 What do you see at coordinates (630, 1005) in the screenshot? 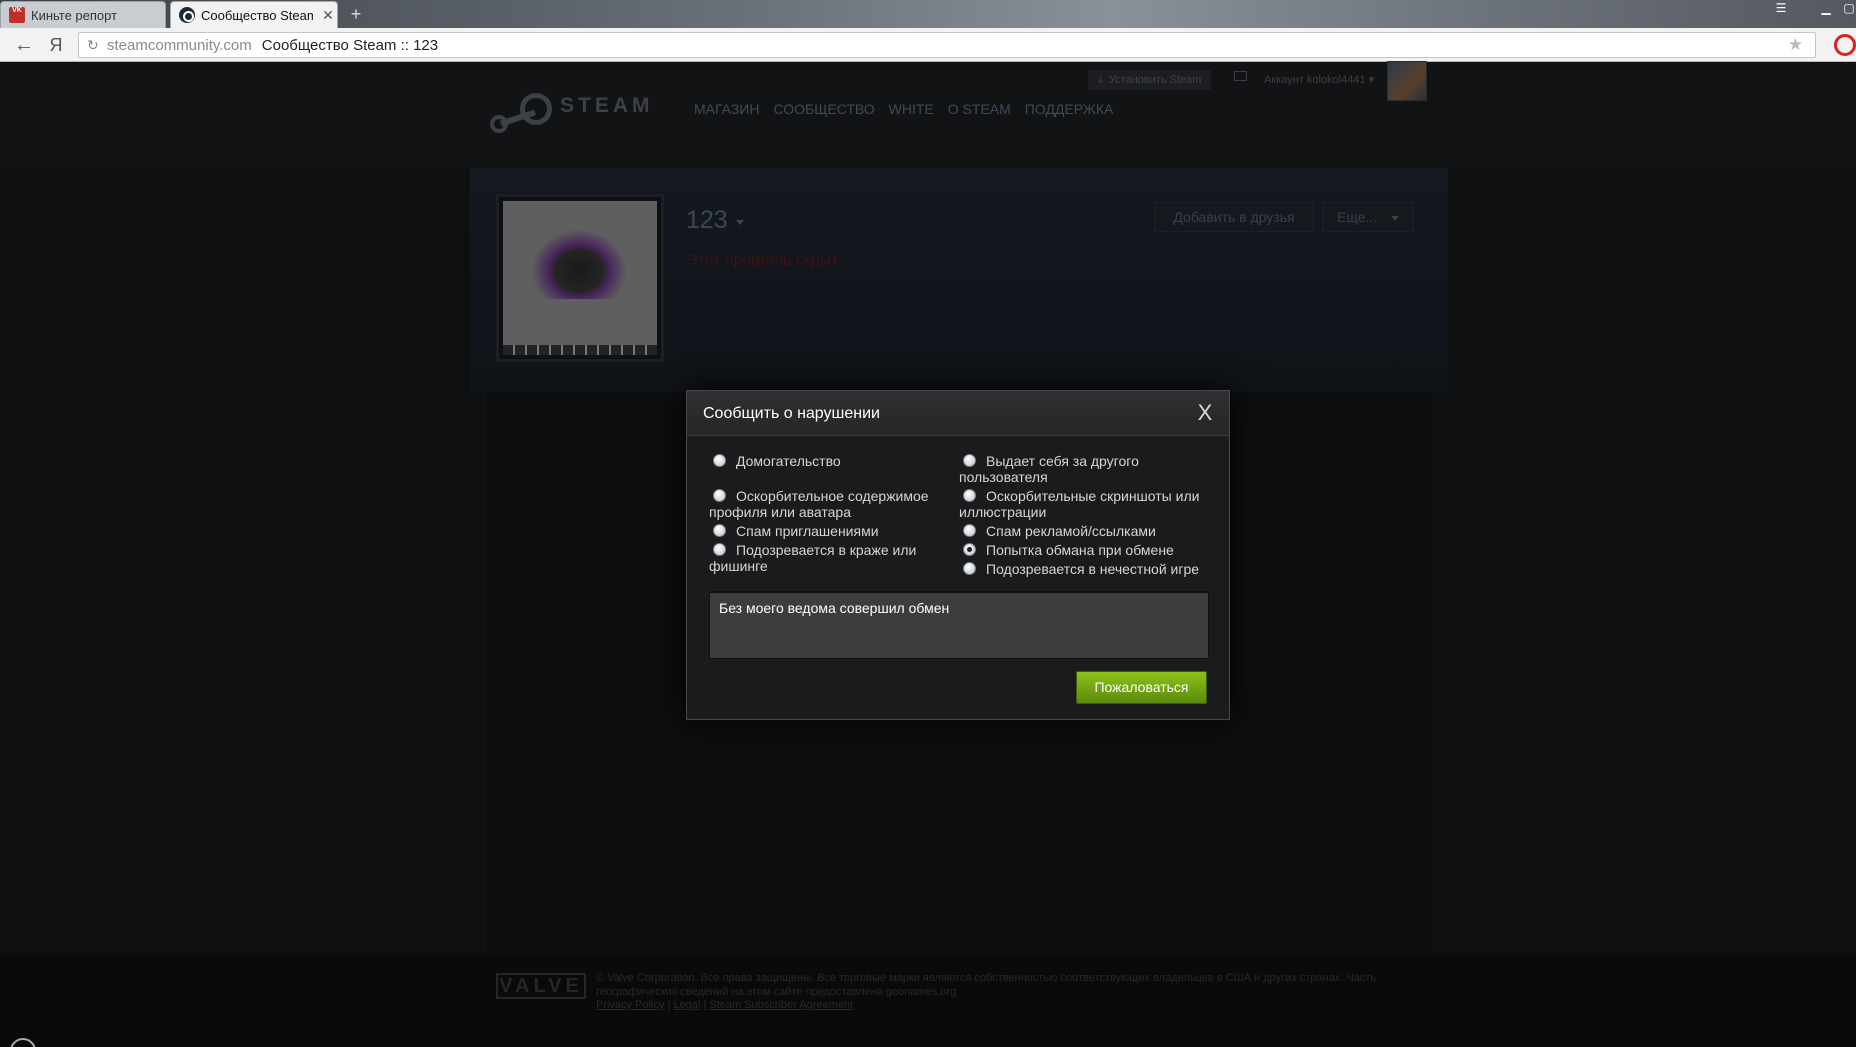
I see `privacy-policy-link: Privacy Policy` at bounding box center [630, 1005].